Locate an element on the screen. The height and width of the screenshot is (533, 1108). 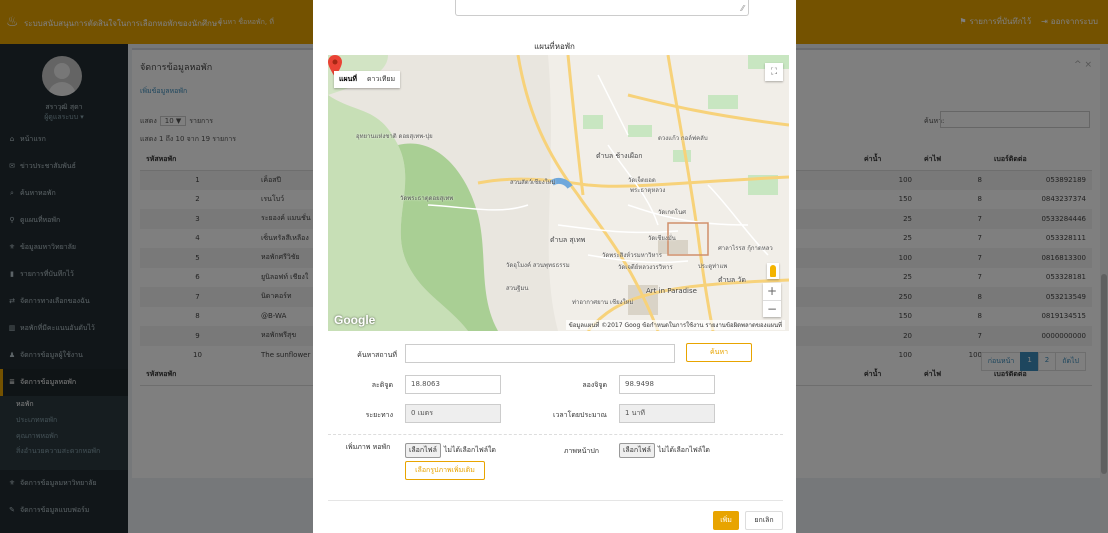
map-type-control: แผนที่ ดาวเทียม is located at coordinates (367, 79).